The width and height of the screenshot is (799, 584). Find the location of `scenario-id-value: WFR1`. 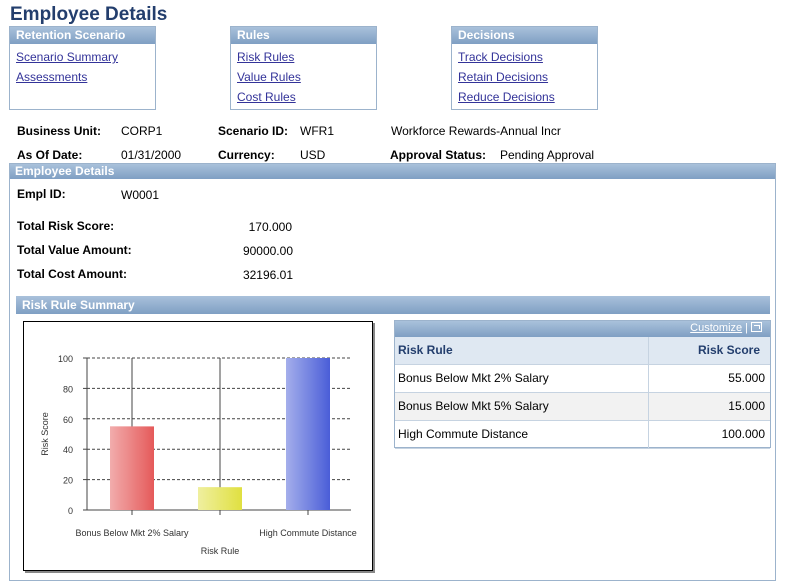

scenario-id-value: WFR1 is located at coordinates (317, 131).